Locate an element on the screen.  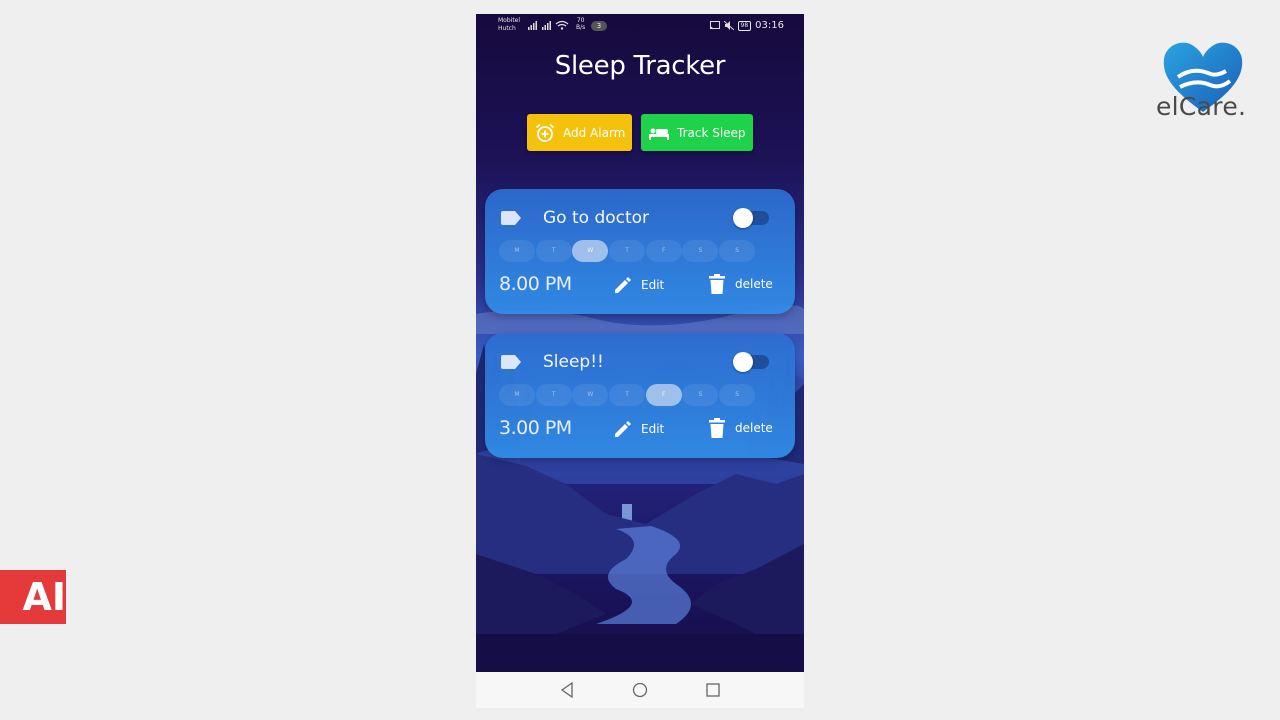
carrier-line1: Mobitel is located at coordinates (509, 20).